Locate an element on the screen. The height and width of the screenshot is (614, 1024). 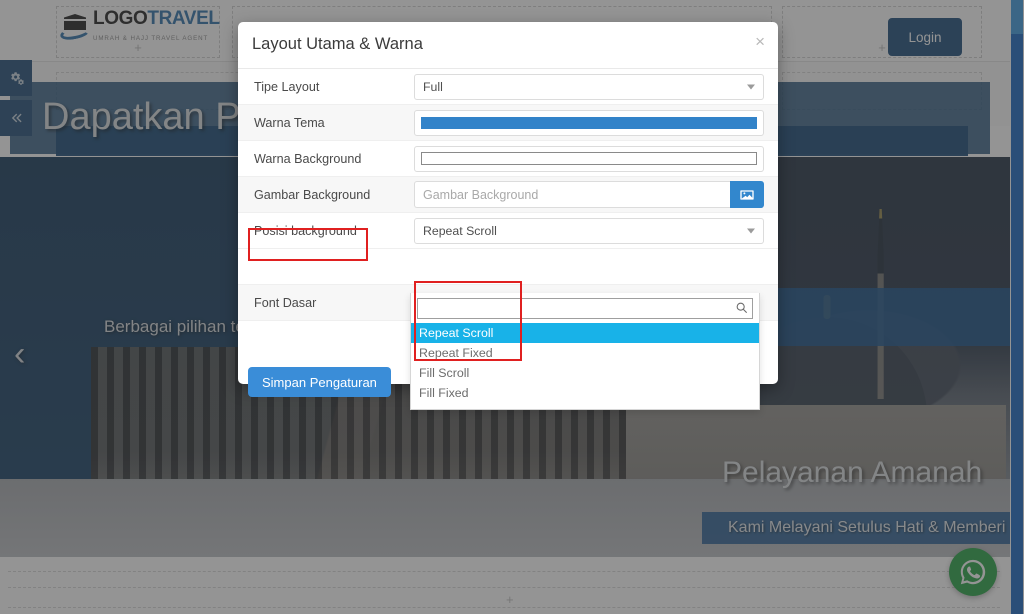
warna-background-color-picker is located at coordinates (589, 158).